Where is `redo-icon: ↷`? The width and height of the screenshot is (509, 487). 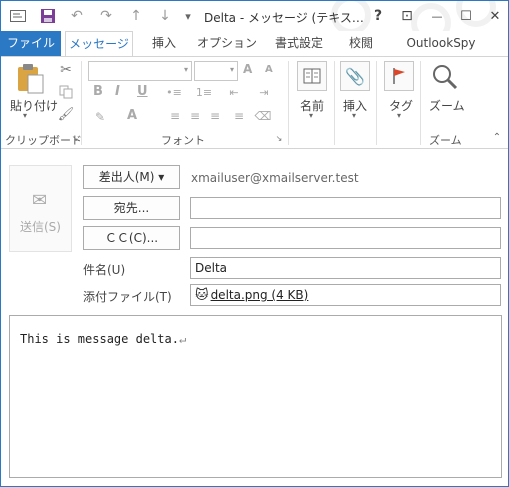 redo-icon: ↷ is located at coordinates (106, 16).